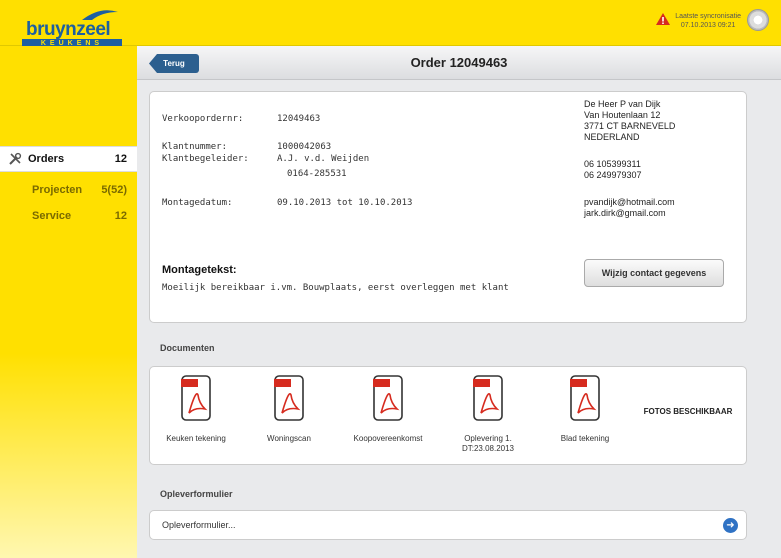 The width and height of the screenshot is (781, 558). What do you see at coordinates (730, 525) in the screenshot?
I see `arrow-right-icon: ➜` at bounding box center [730, 525].